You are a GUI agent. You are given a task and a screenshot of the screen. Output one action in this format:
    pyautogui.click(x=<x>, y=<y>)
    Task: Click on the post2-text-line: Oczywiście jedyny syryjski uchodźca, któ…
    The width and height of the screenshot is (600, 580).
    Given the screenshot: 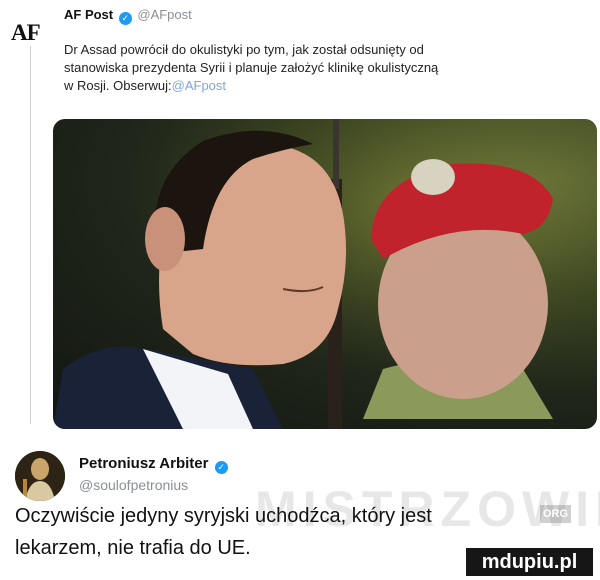 What is the action you would take?
    pyautogui.click(x=223, y=516)
    